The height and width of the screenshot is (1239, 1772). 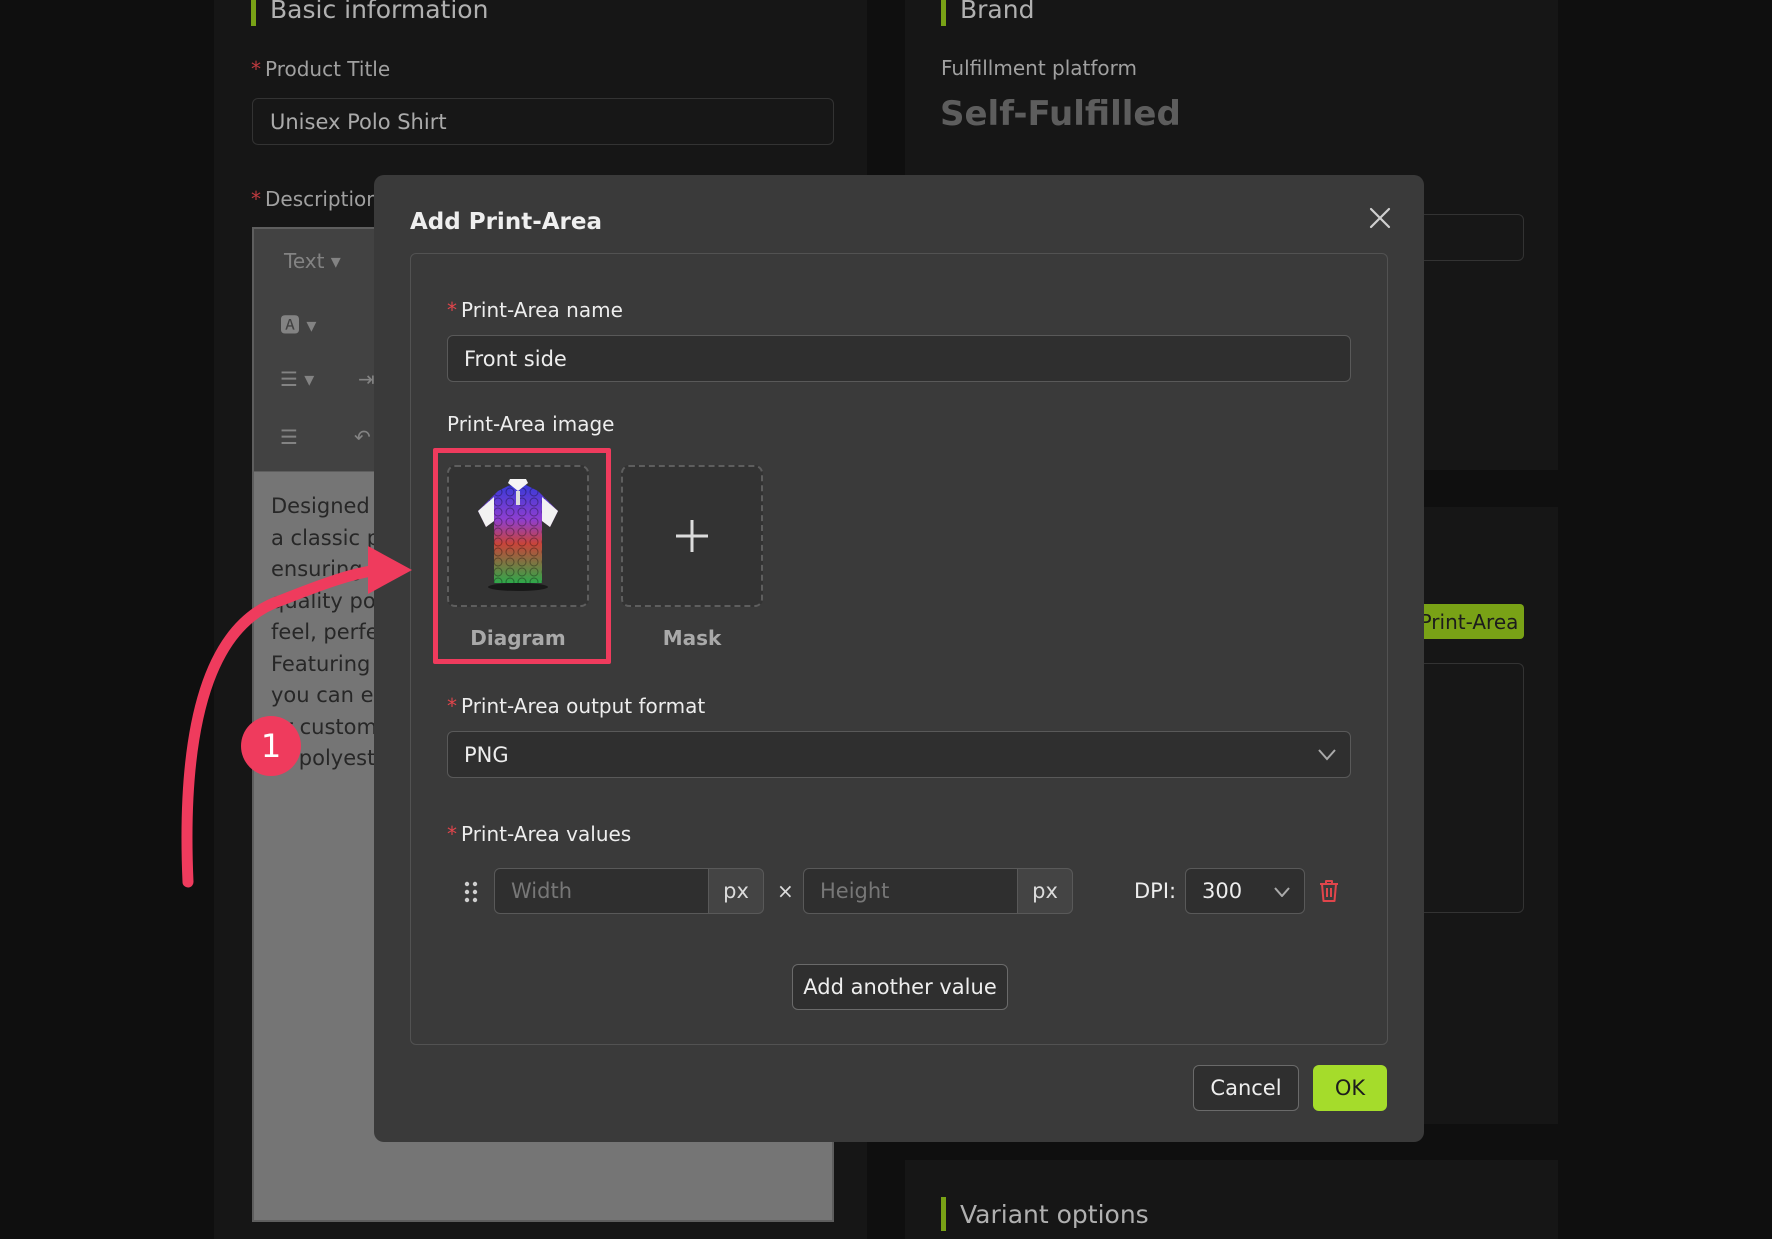 I want to click on print-area-name-label: * Print-Area name, so click(x=535, y=310).